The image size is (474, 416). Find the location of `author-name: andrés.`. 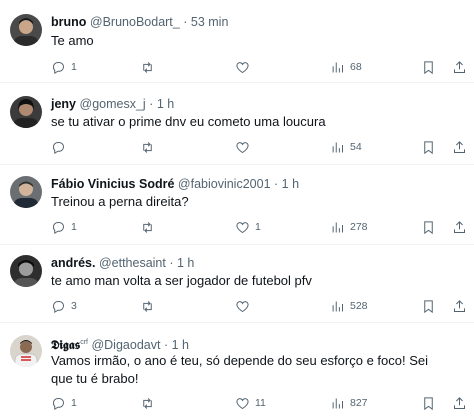

author-name: andrés. is located at coordinates (73, 263).